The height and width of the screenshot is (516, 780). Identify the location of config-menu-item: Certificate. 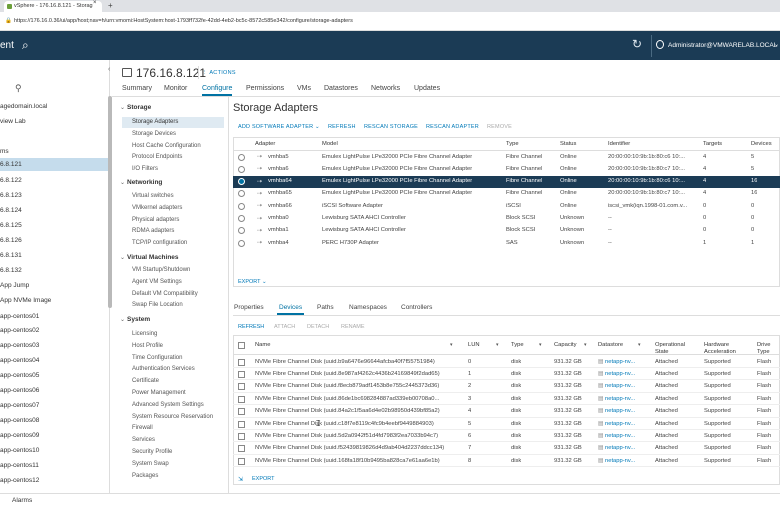
(173, 381).